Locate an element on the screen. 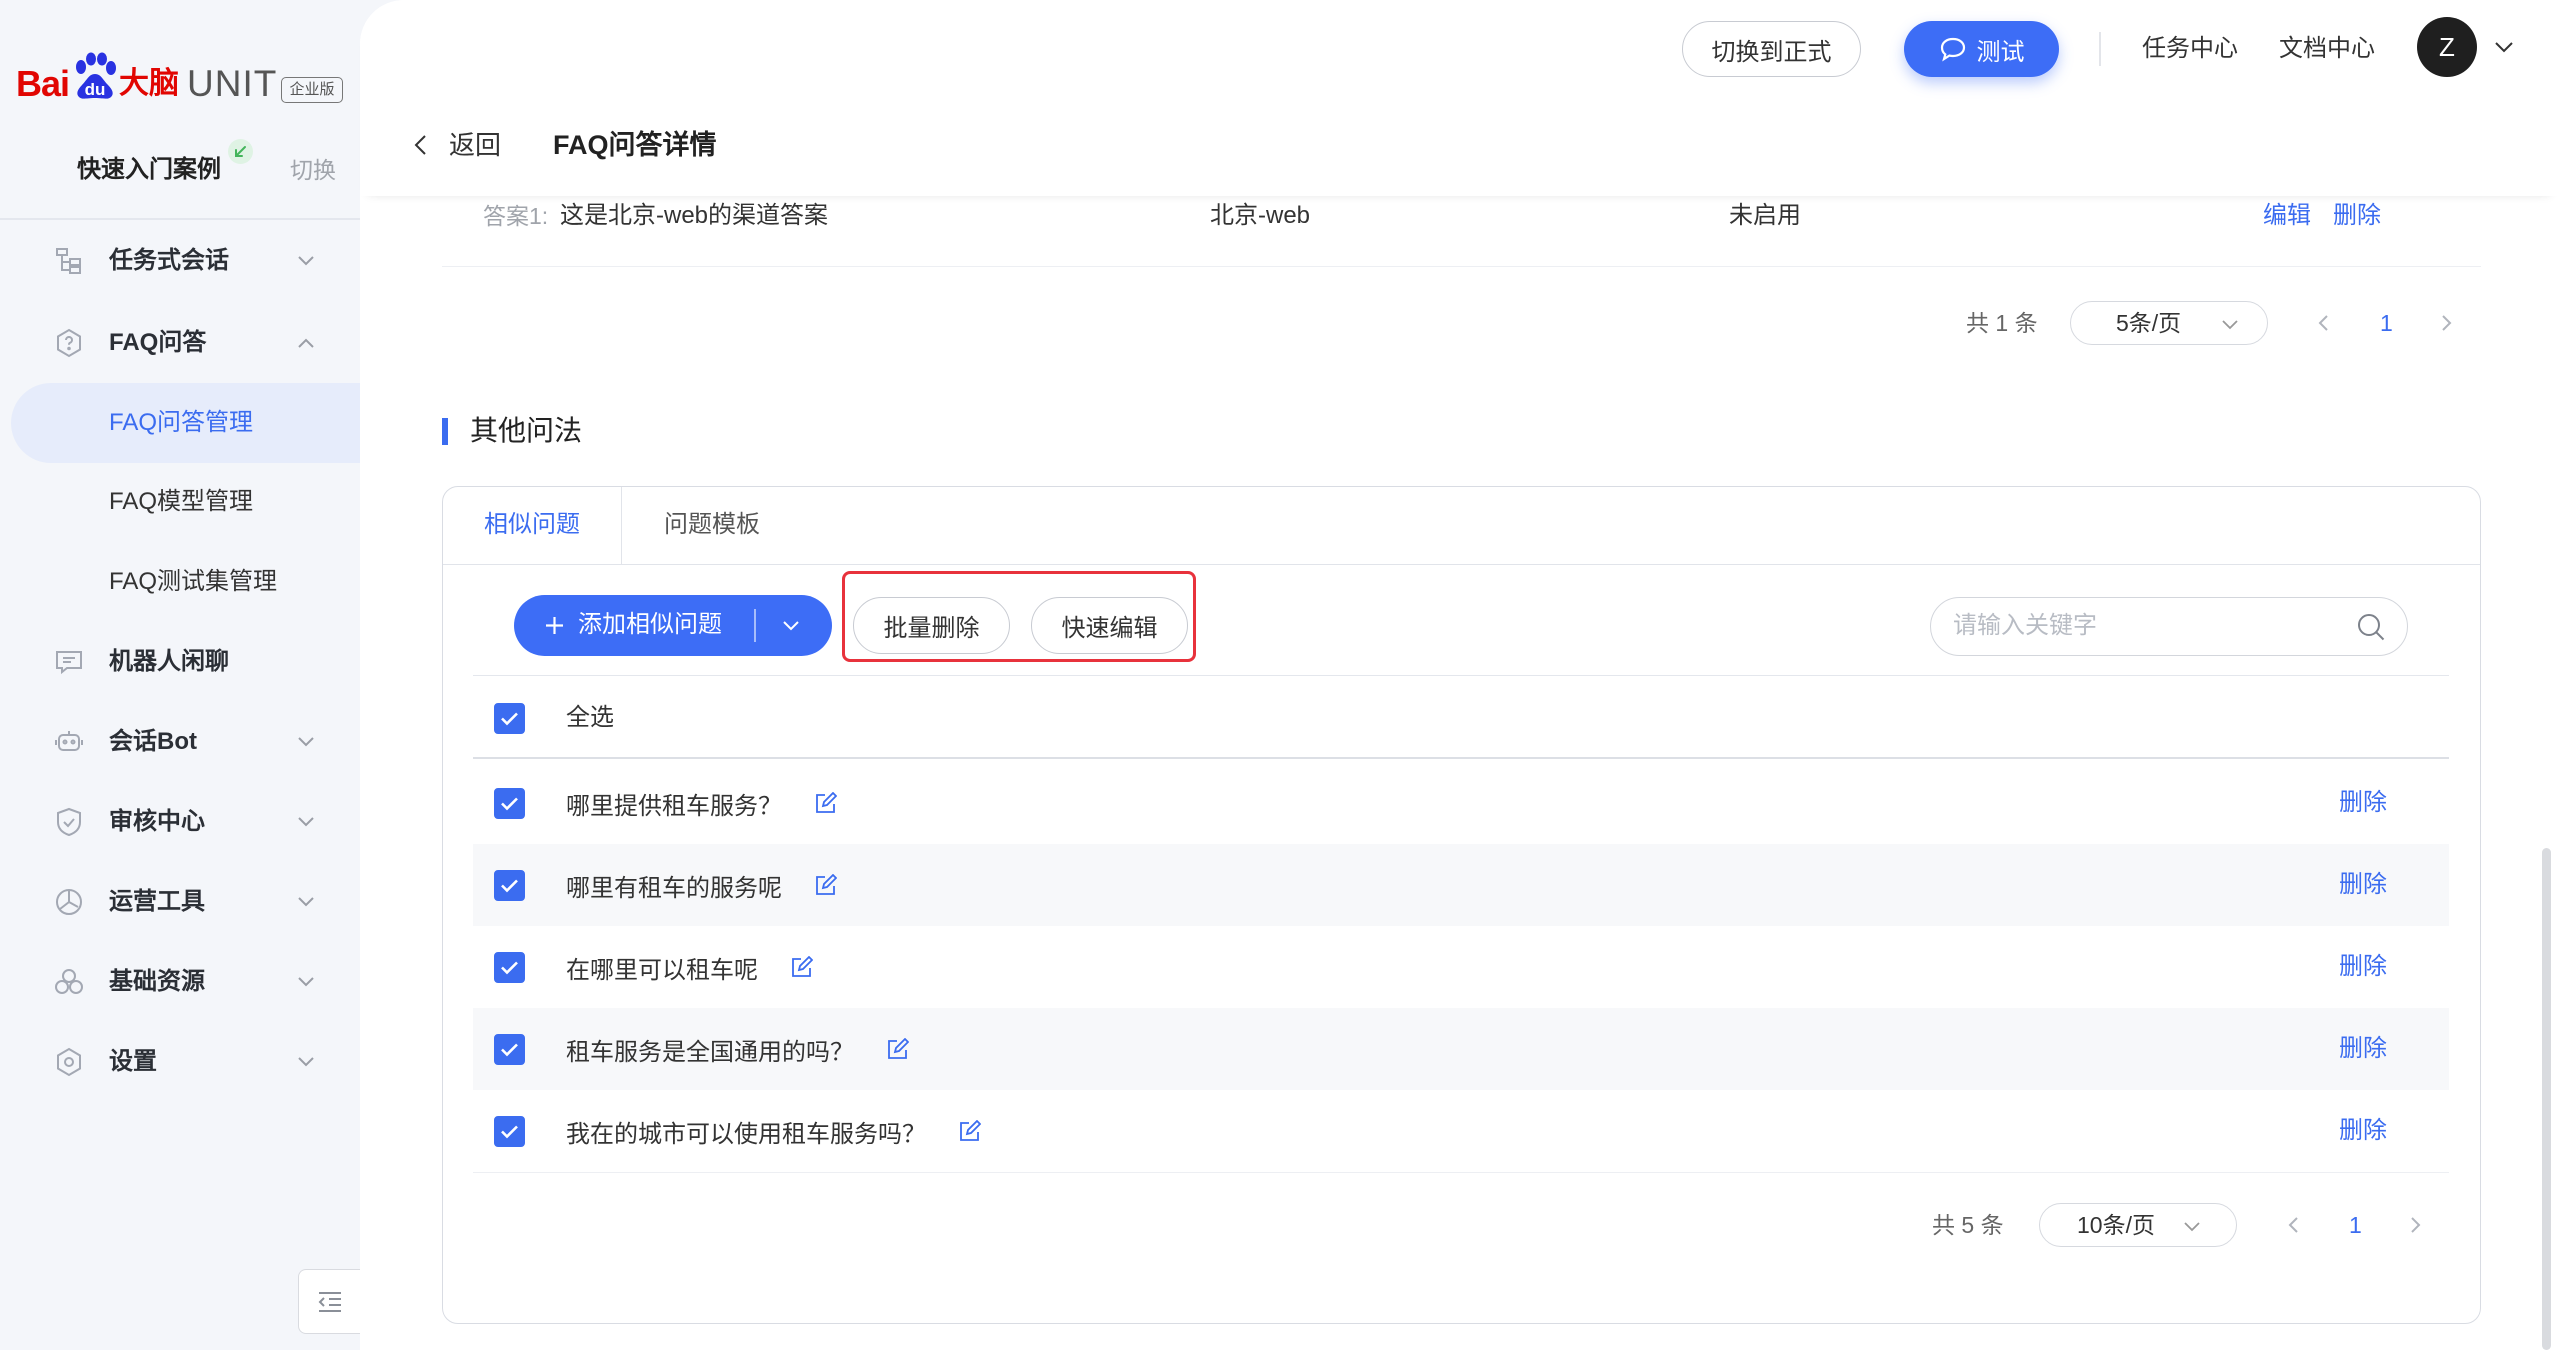 Image resolution: width=2558 pixels, height=1350 pixels. page-size-value: 10条/页 is located at coordinates (2116, 1225).